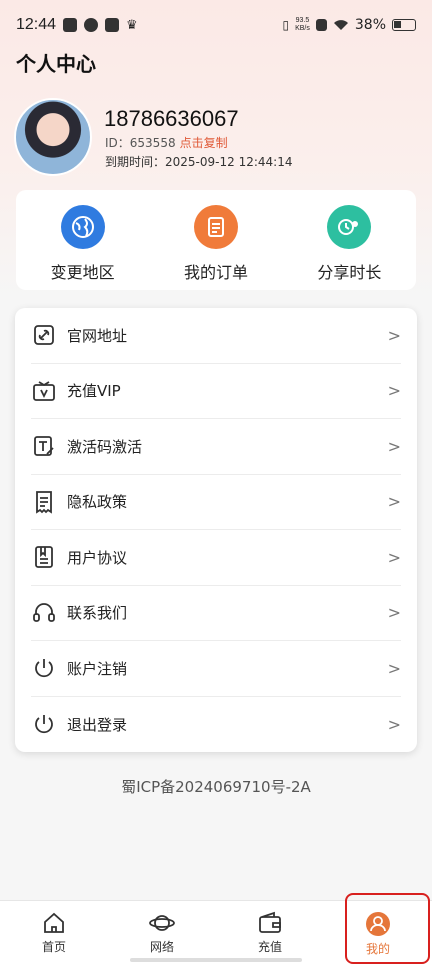  Describe the element at coordinates (349, 227) in the screenshot. I see `share-icon` at that location.